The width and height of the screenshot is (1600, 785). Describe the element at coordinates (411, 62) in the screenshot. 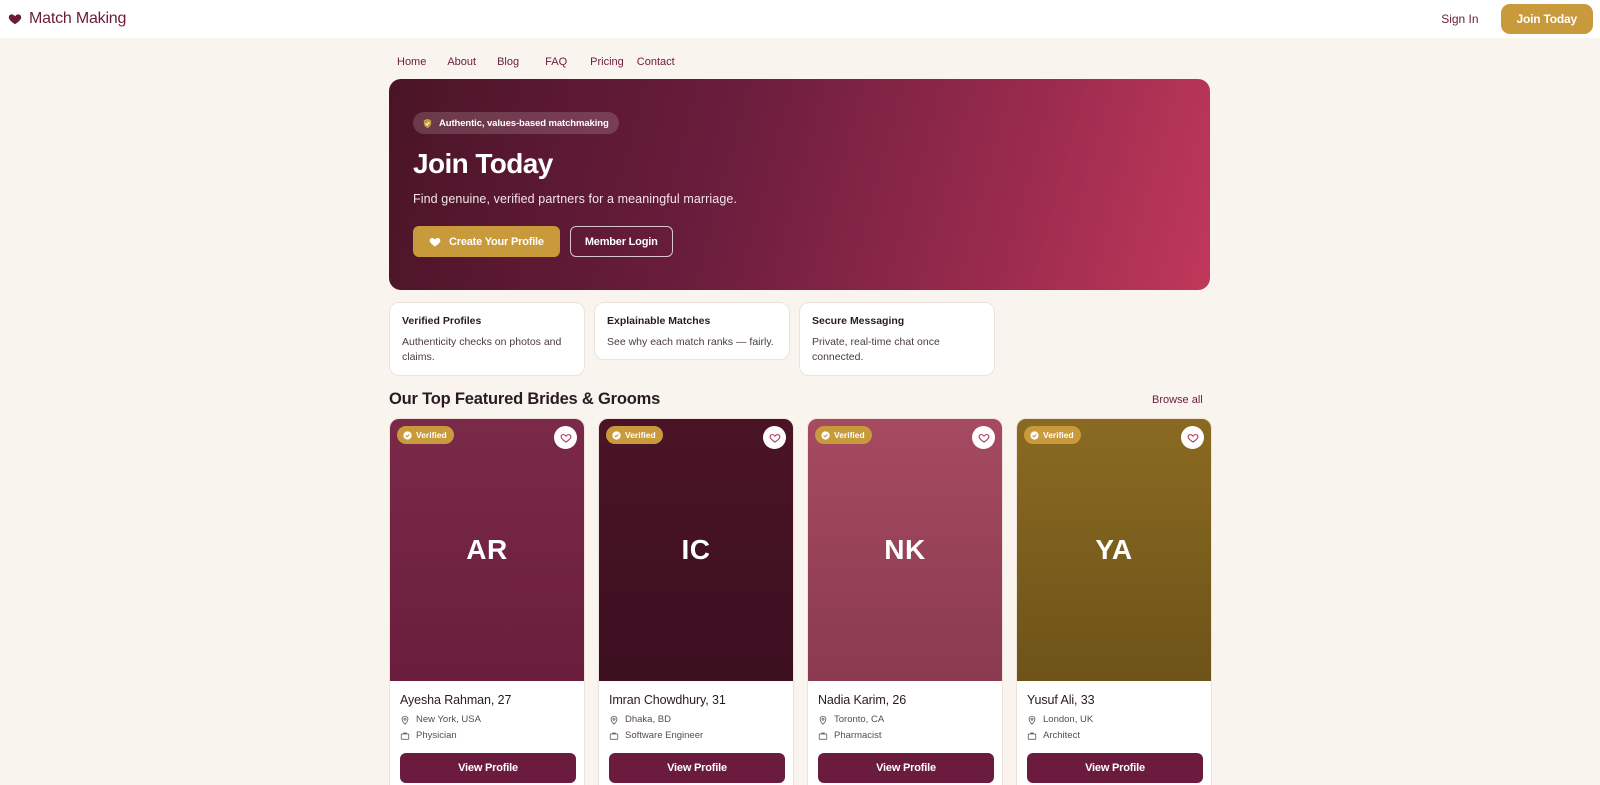

I see `nav-home: Home` at that location.